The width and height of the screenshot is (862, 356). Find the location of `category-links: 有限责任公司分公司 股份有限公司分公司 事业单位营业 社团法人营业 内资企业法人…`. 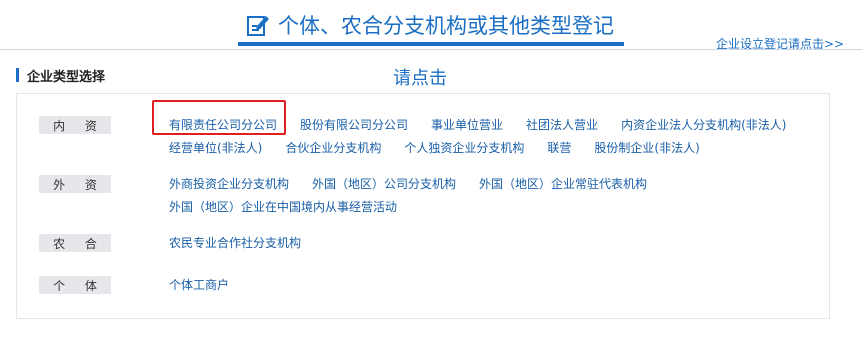

category-links: 有限责任公司分公司 股份有限公司分公司 事业单位营业 社团法人营业 内资企业法人… is located at coordinates (479, 136).